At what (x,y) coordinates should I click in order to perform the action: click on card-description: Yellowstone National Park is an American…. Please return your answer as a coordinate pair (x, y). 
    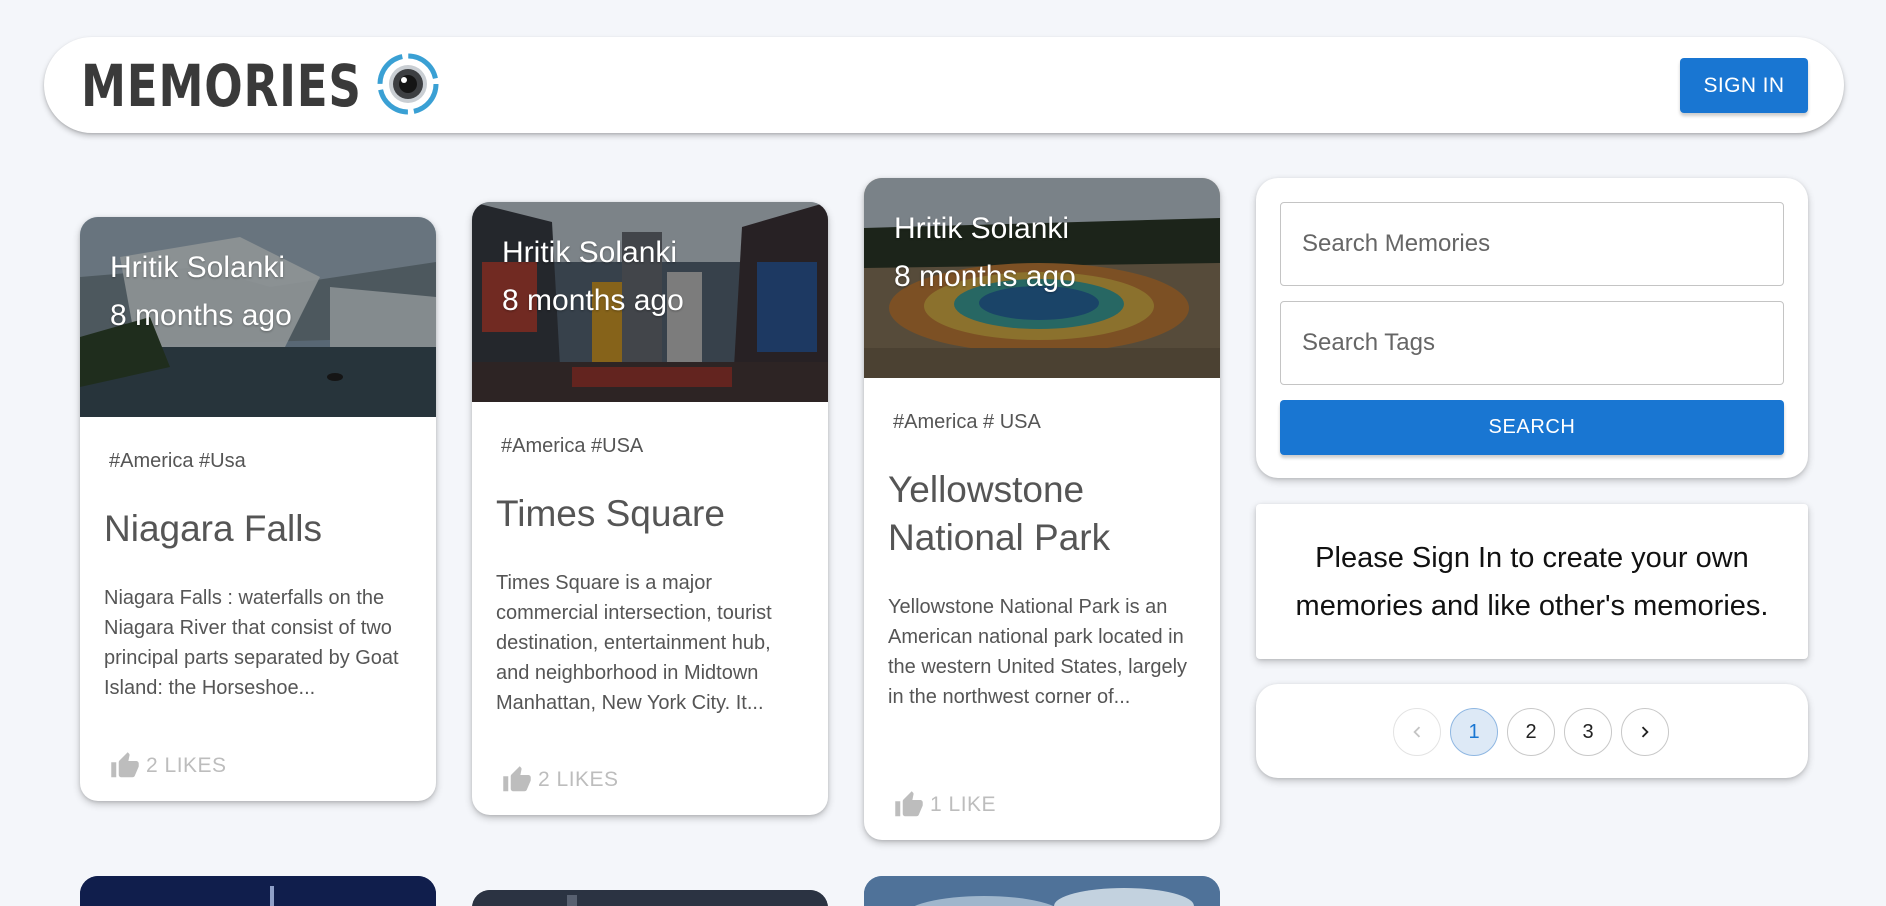
    Looking at the image, I should click on (1038, 652).